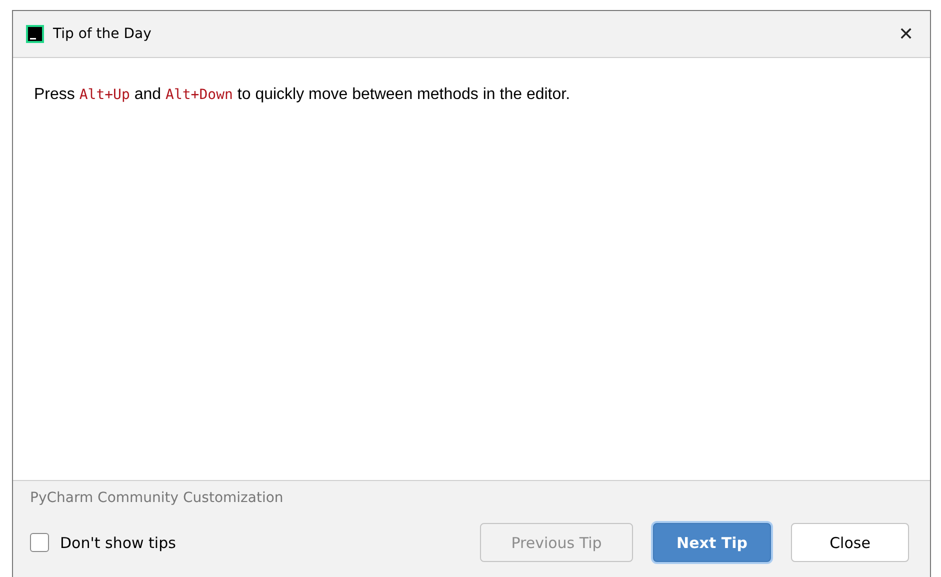 Image resolution: width=941 pixels, height=577 pixels. I want to click on tip-source: PyCharm Community Customization, so click(157, 498).